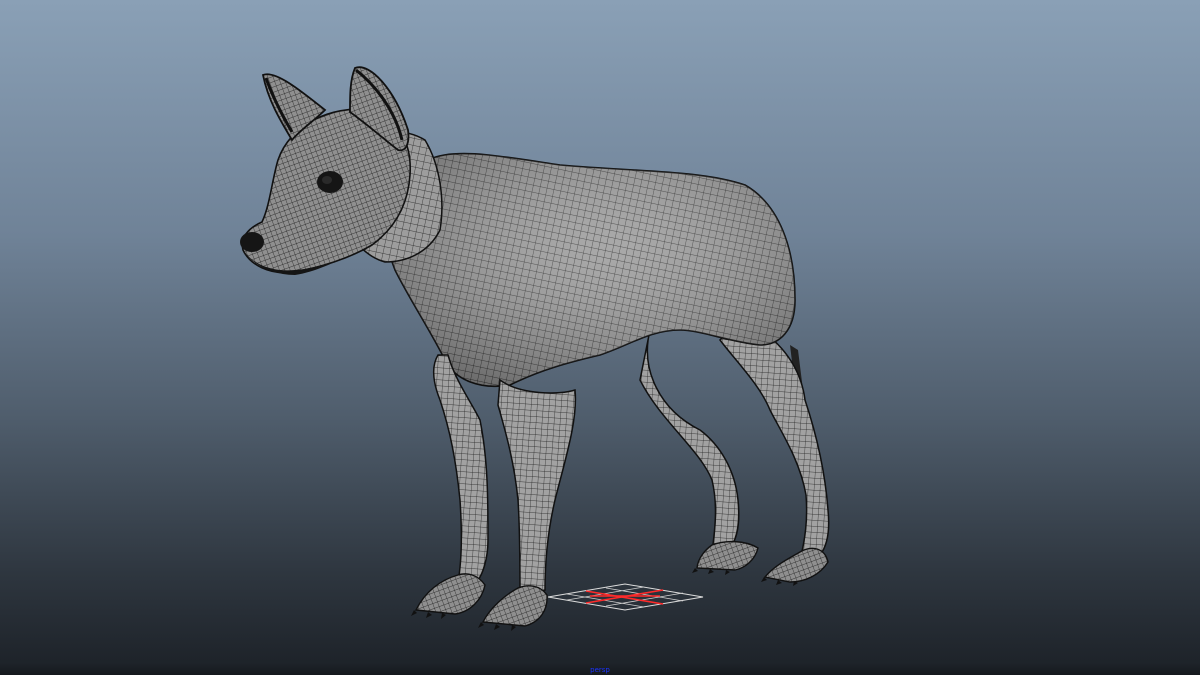  Describe the element at coordinates (514, 606) in the screenshot. I see `front-right-paw` at that location.